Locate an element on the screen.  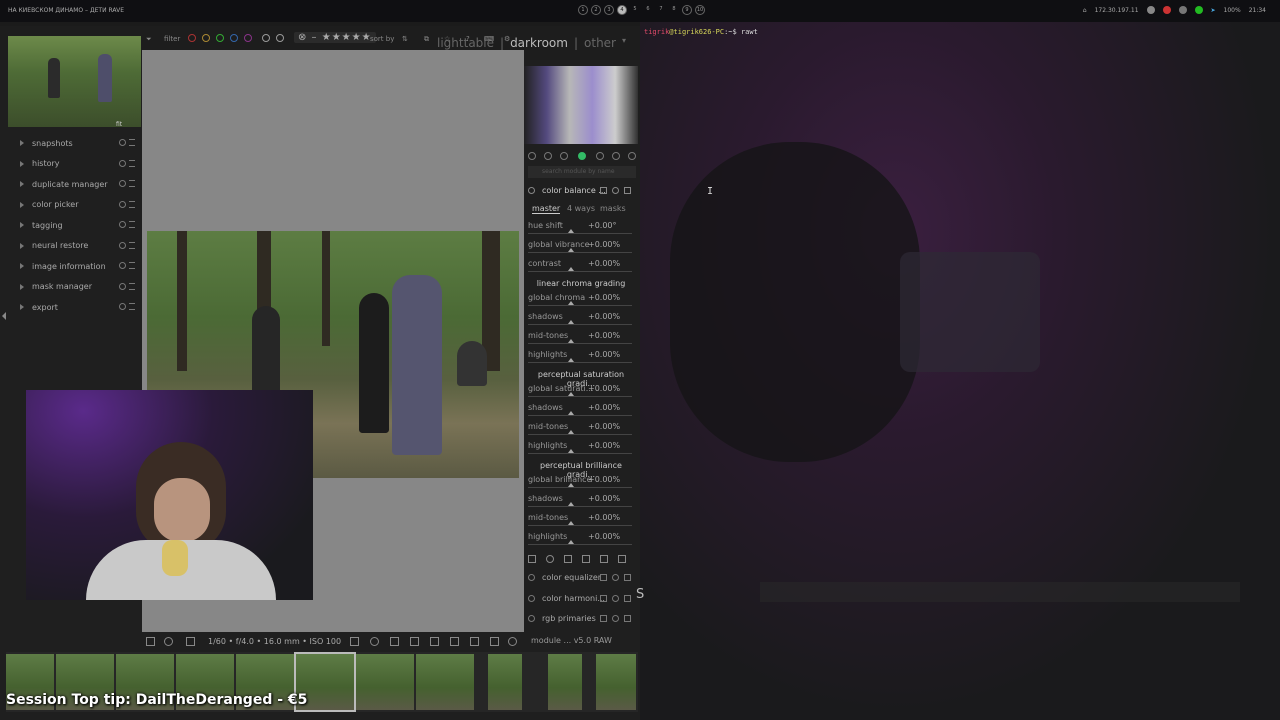
module-history: history is located at coordinates (76, 164).